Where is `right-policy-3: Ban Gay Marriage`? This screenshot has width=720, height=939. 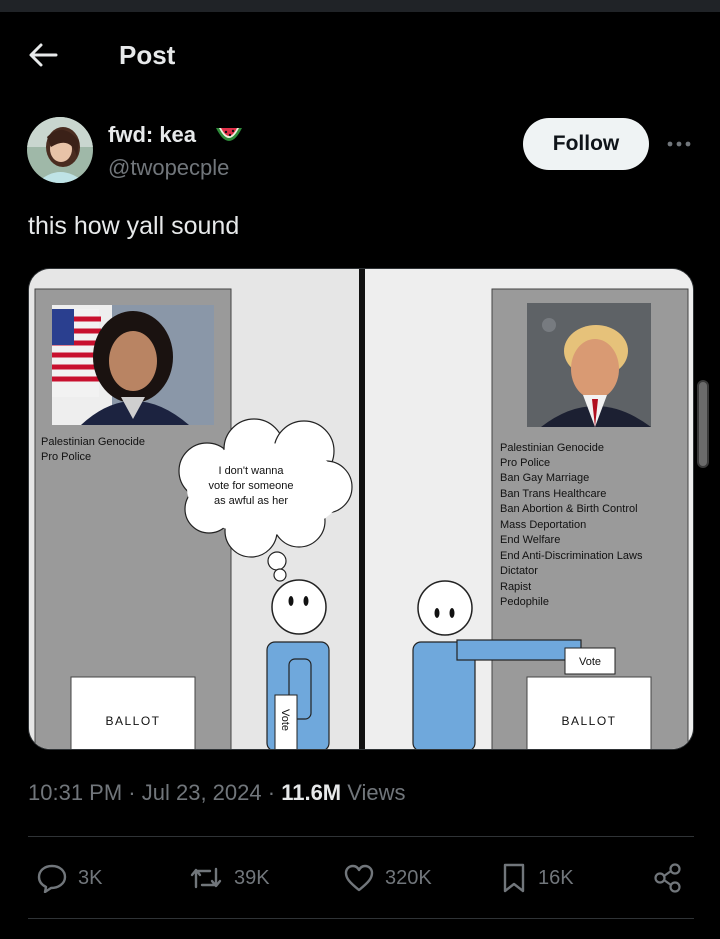
right-policy-3: Ban Gay Marriage is located at coordinates (544, 478).